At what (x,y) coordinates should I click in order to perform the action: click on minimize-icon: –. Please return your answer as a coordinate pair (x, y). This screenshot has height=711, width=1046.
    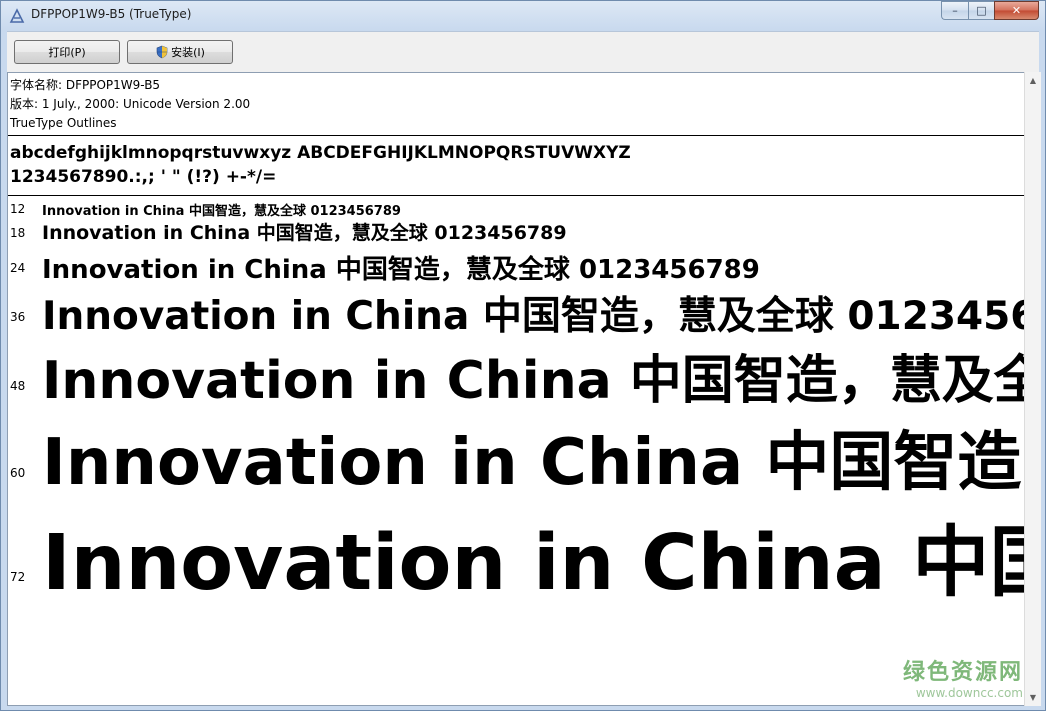
    Looking at the image, I should click on (955, 10).